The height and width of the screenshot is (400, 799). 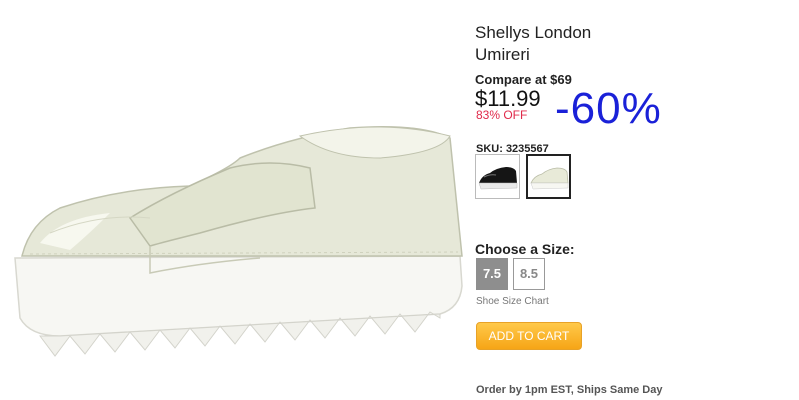 I want to click on product-model: Umireri, so click(x=502, y=55).